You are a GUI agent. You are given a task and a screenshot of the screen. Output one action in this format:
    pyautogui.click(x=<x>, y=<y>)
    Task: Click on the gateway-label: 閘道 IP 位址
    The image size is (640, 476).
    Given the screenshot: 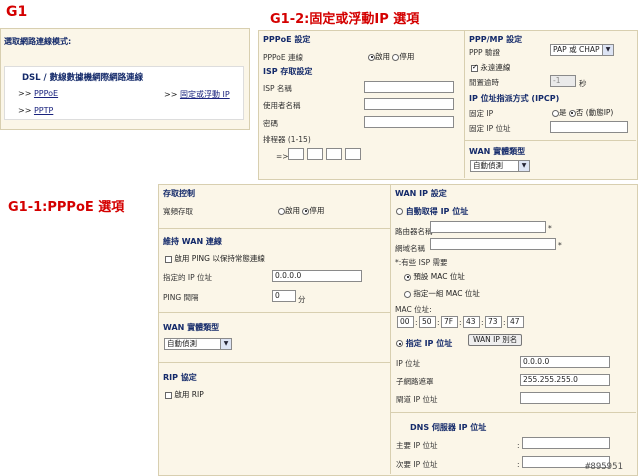 What is the action you would take?
    pyautogui.click(x=417, y=399)
    